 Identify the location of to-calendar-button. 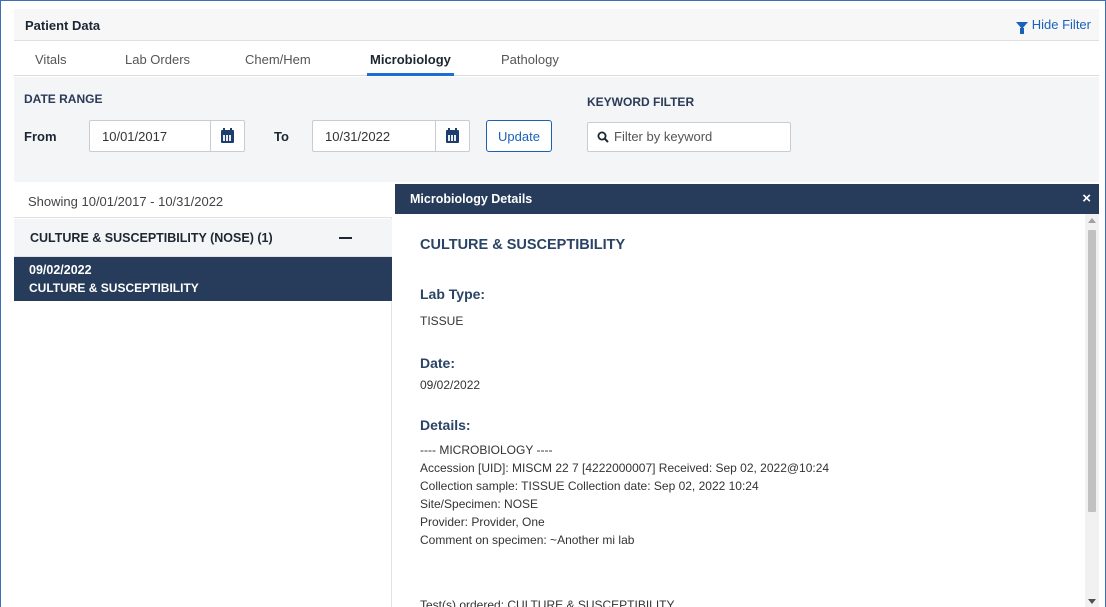
(452, 136).